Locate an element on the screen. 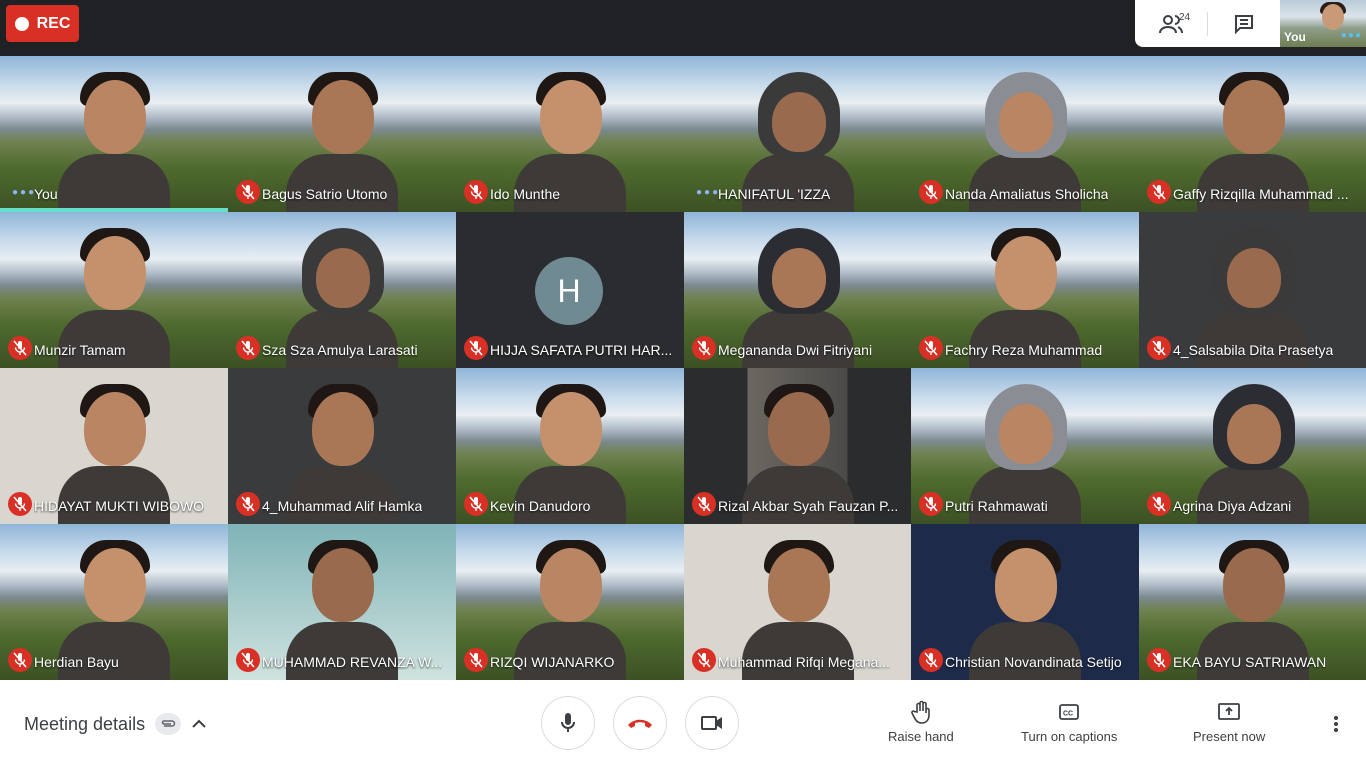  participants-button: 24 is located at coordinates (1171, 23).